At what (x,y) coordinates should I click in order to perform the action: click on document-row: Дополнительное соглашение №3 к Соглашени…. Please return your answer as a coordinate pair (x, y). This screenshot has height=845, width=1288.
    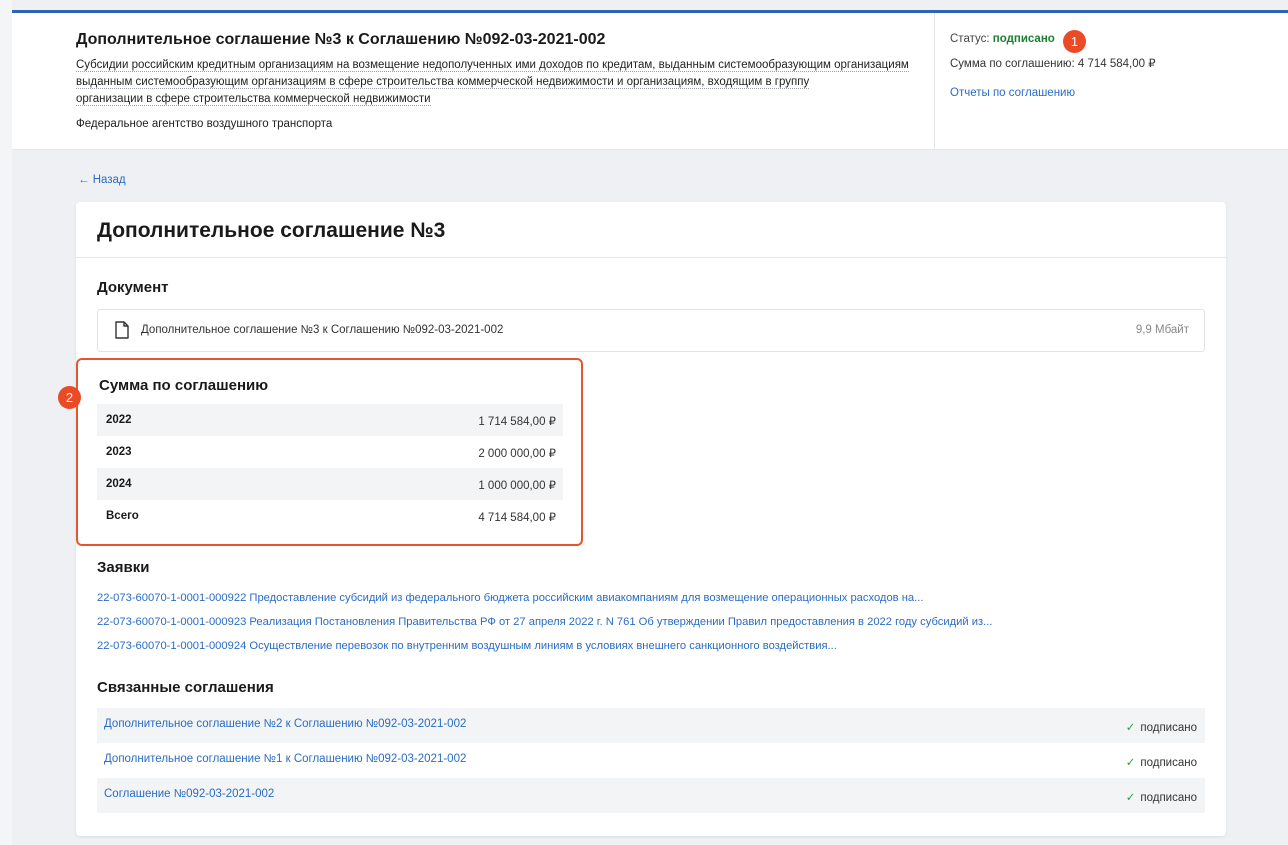
    Looking at the image, I should click on (651, 330).